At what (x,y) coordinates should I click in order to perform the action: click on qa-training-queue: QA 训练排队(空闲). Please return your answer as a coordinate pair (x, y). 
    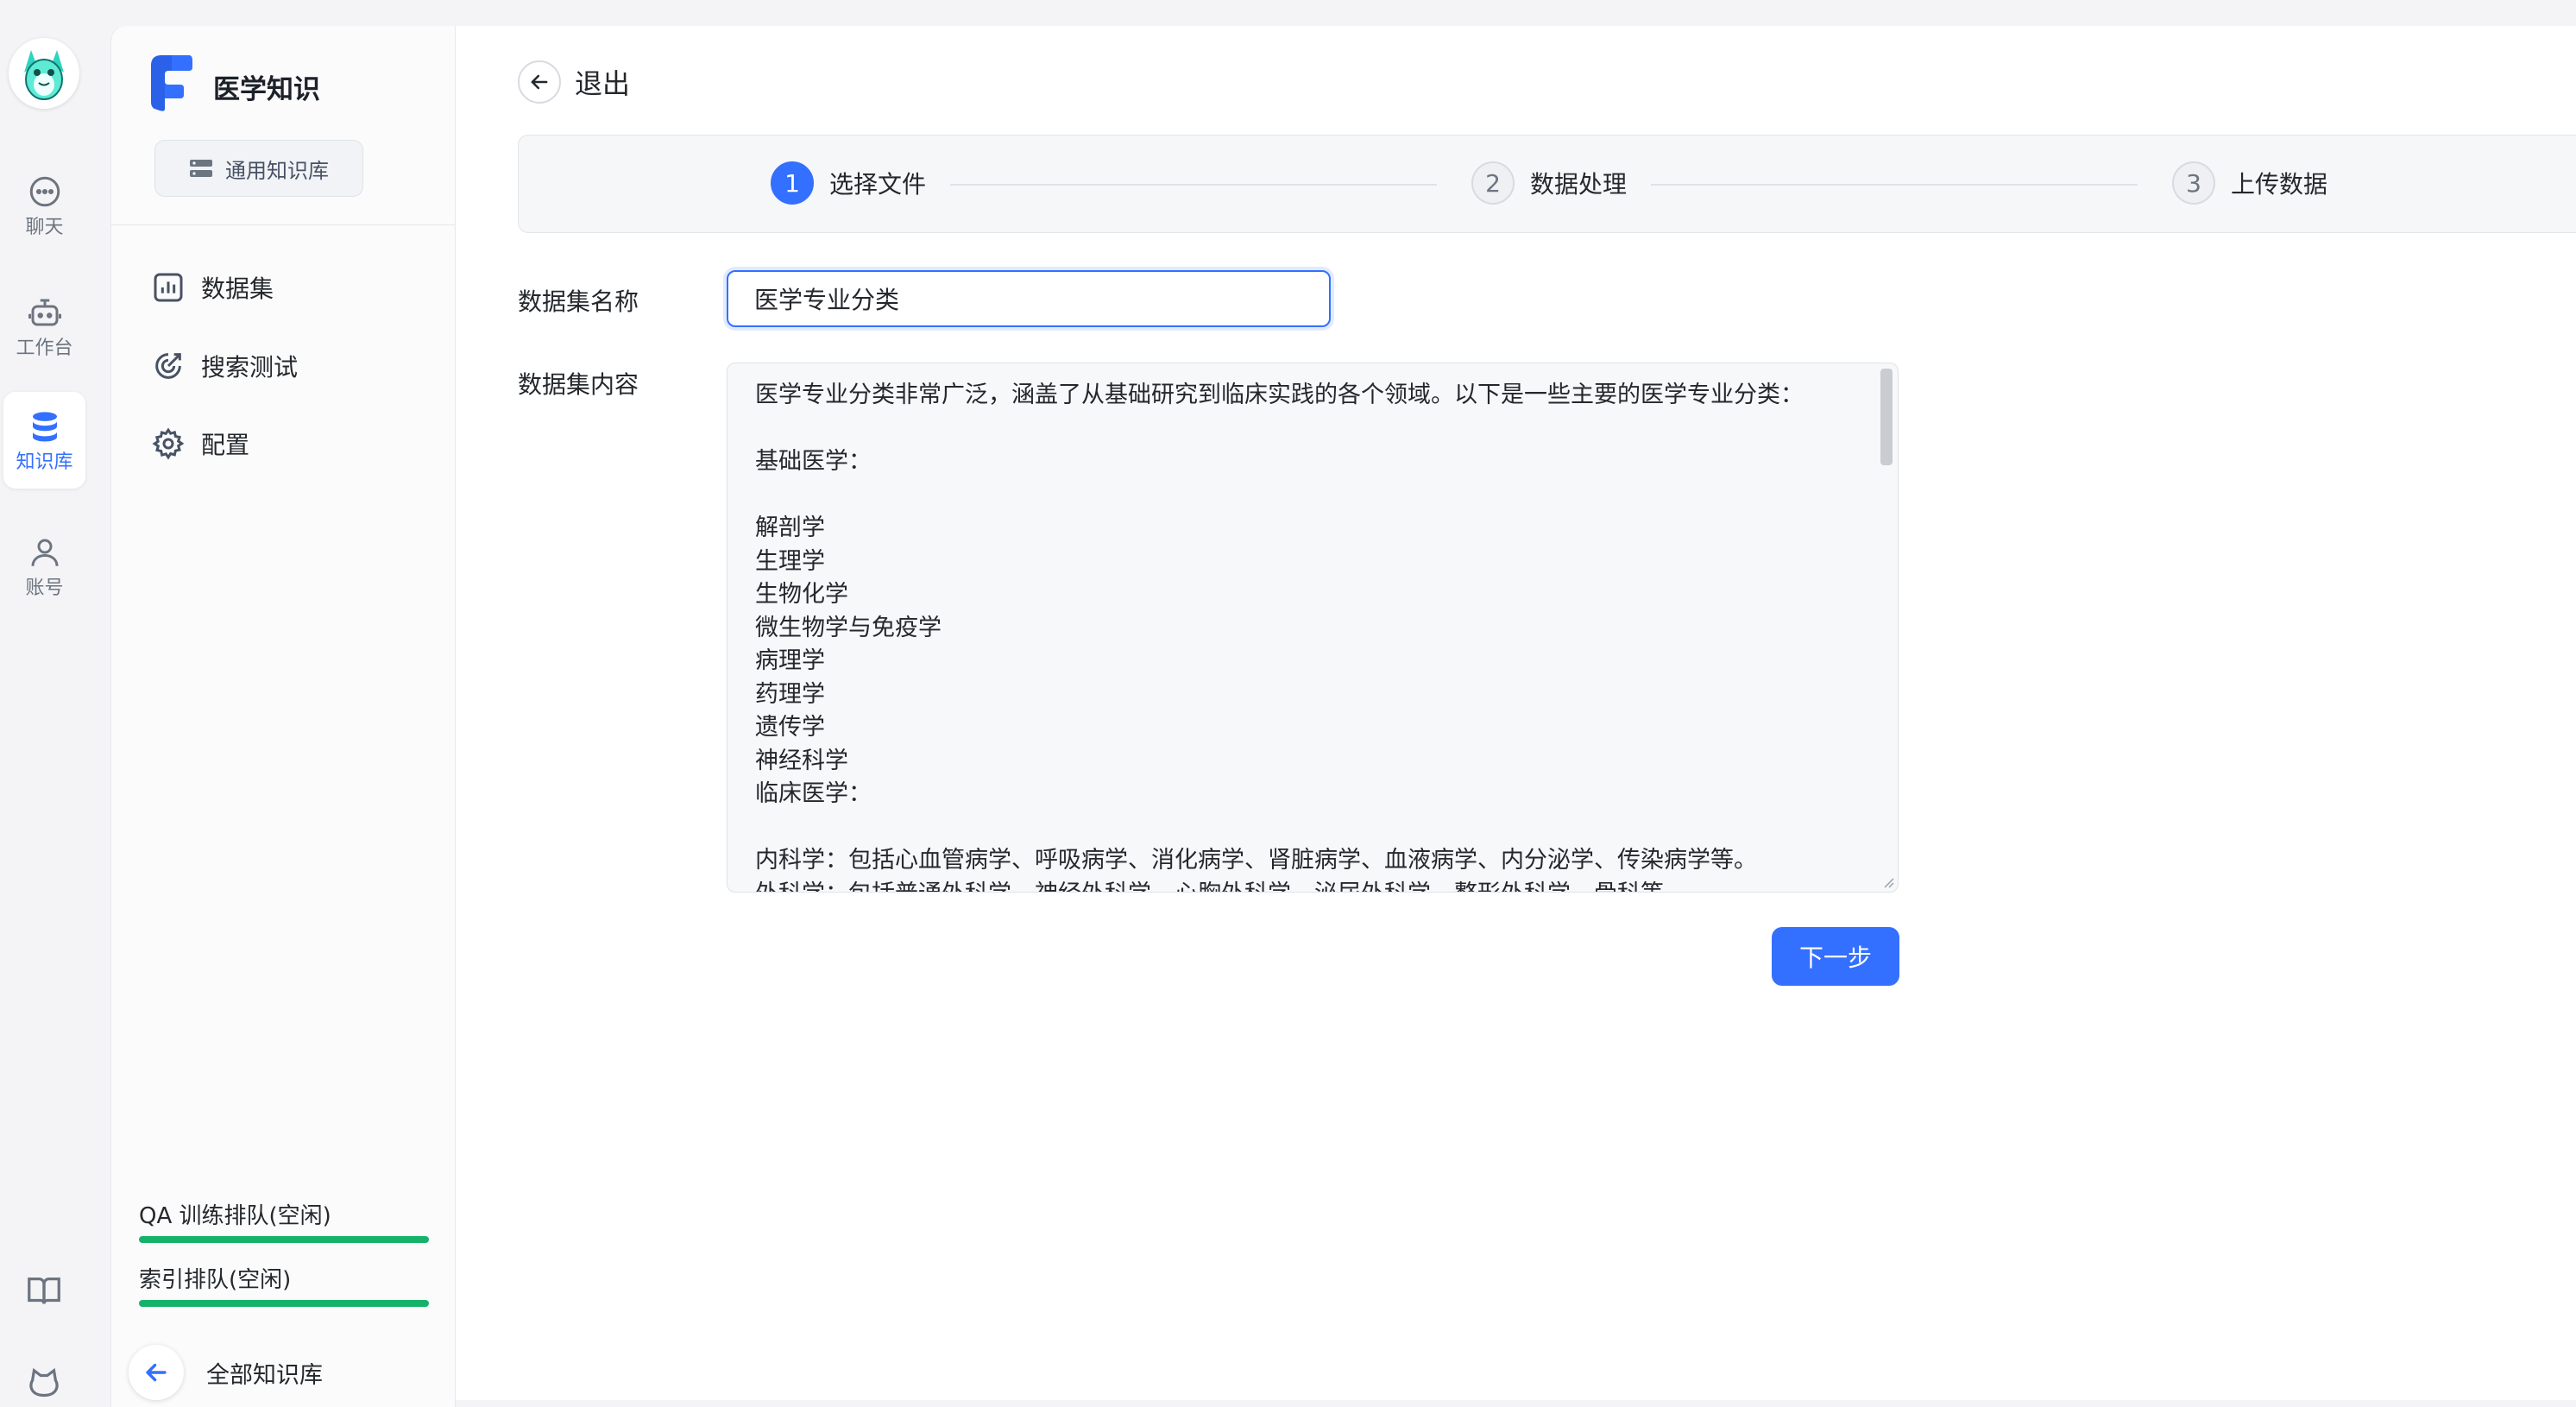
    Looking at the image, I should click on (284, 1224).